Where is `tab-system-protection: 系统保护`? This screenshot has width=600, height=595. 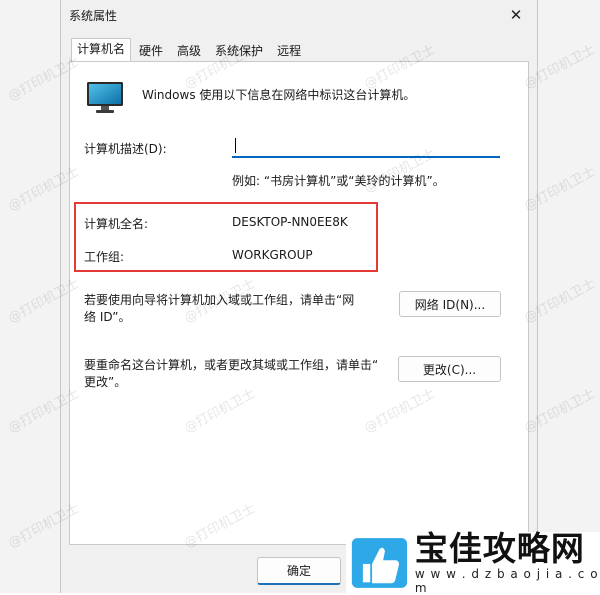 tab-system-protection: 系统保护 is located at coordinates (239, 50).